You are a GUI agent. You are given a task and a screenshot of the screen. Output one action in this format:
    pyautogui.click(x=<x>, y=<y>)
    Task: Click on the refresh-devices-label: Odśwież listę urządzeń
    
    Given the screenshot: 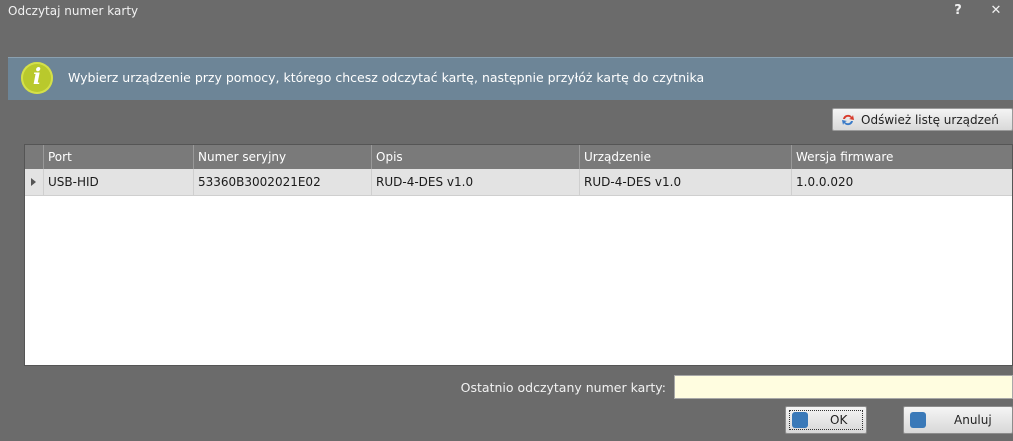 What is the action you would take?
    pyautogui.click(x=930, y=120)
    